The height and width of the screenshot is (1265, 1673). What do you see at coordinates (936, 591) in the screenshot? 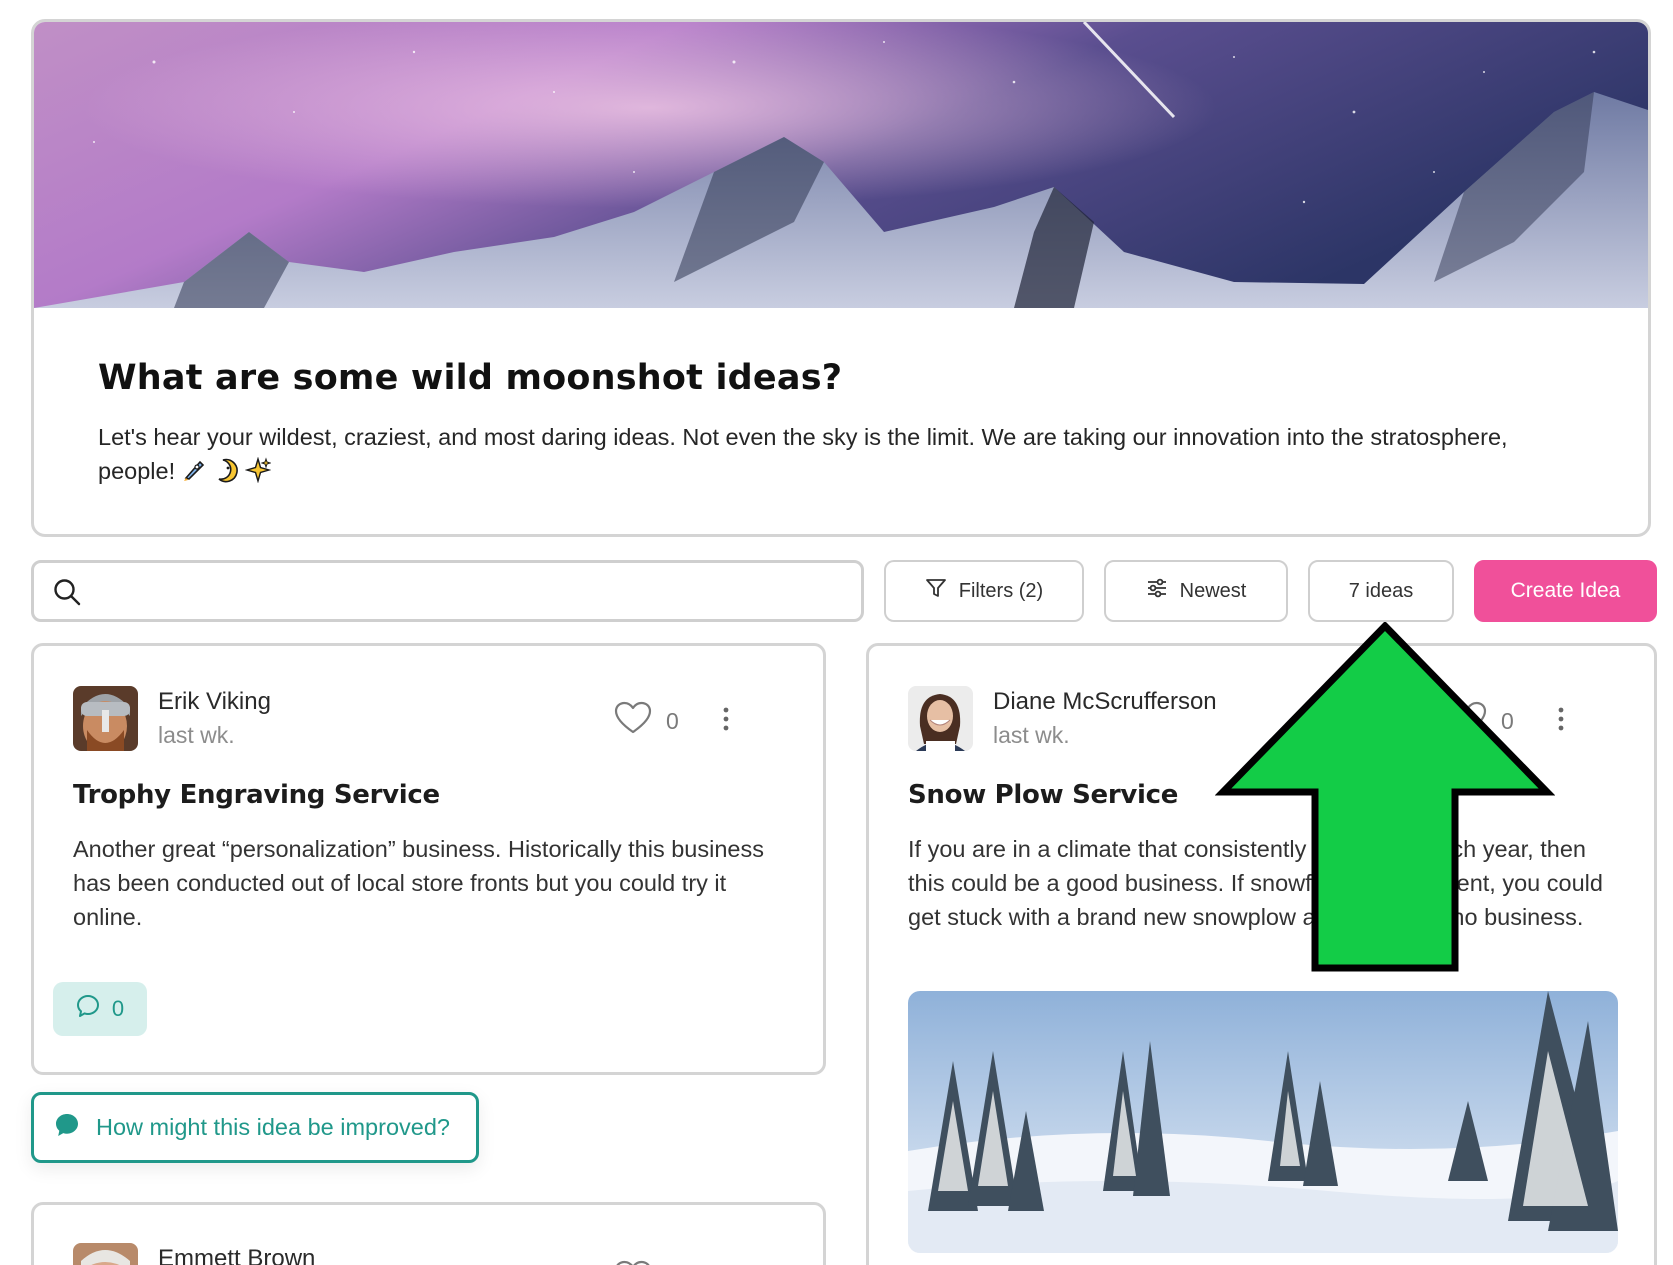
I see `filter-icon` at bounding box center [936, 591].